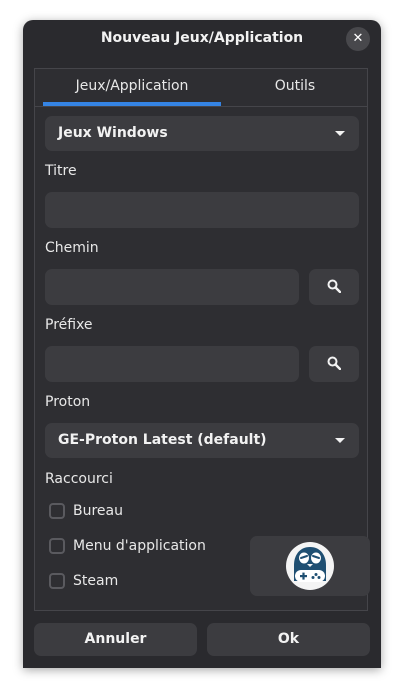  I want to click on faugus-gamepad-penguin-icon, so click(310, 566).